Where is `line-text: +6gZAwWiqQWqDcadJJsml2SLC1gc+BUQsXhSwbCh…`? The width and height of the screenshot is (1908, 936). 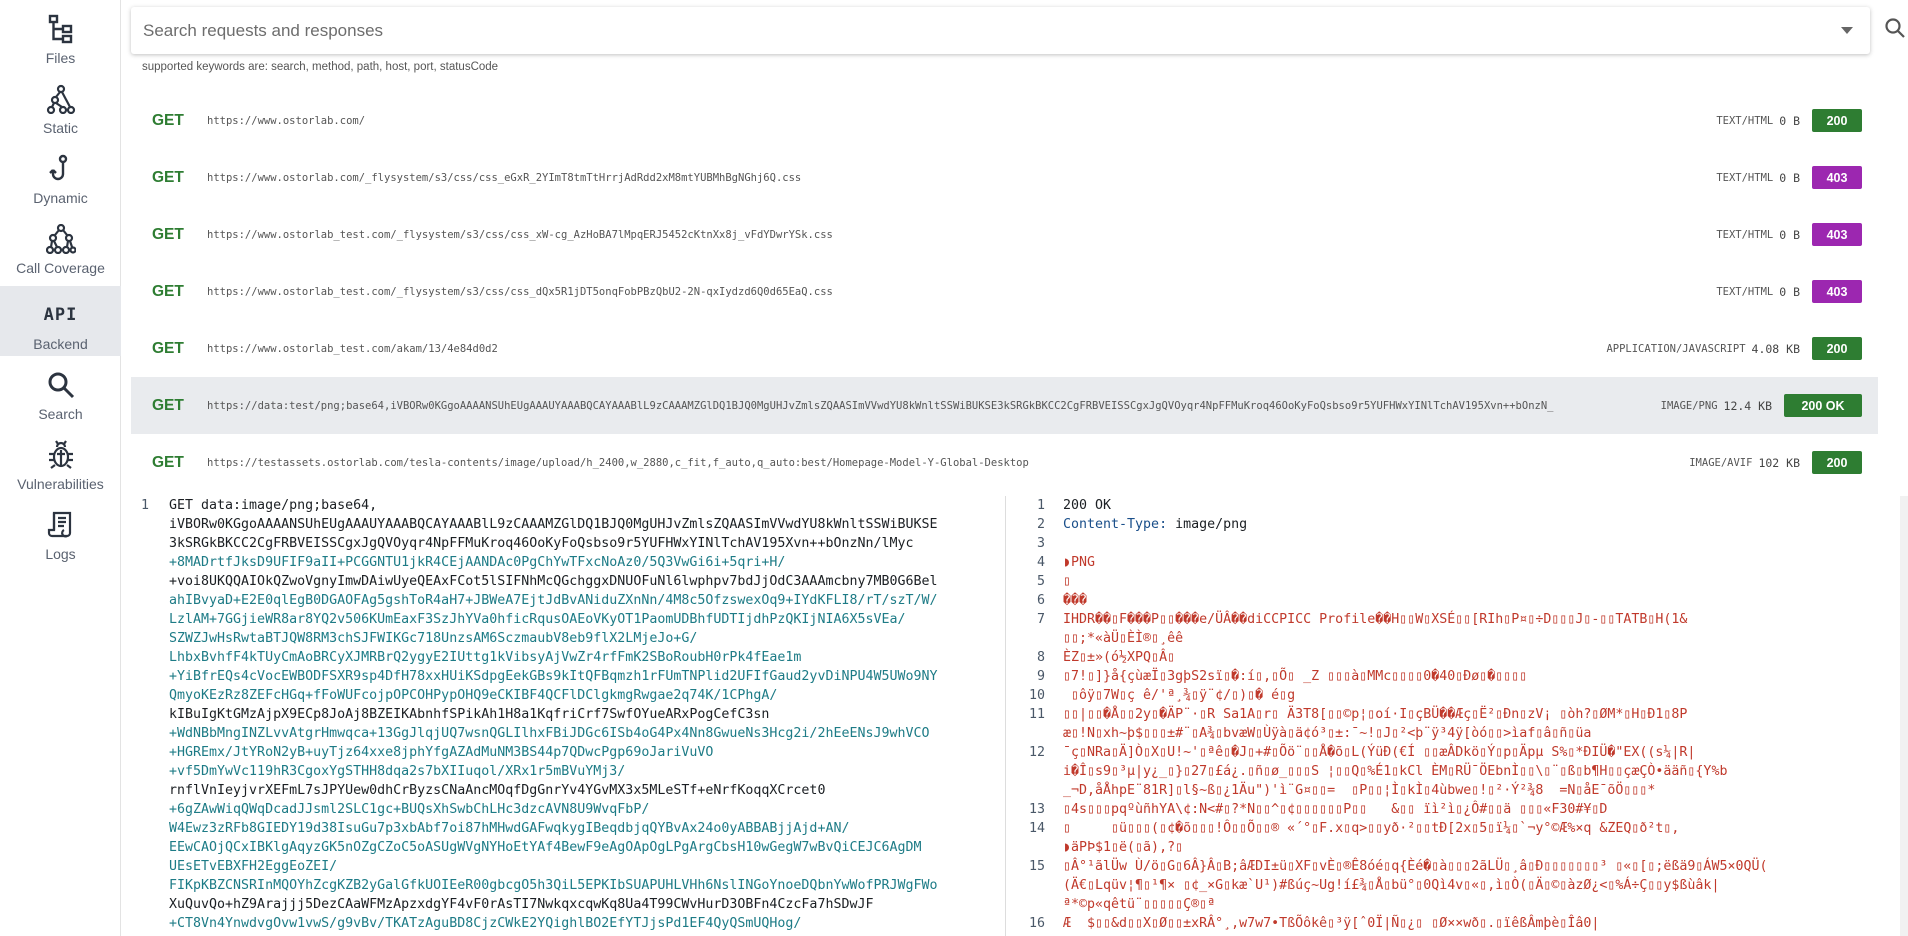 line-text: +6gZAwWiqQWqDcadJJsml2SLC1gc+BUQsXhSwbCh… is located at coordinates (409, 809).